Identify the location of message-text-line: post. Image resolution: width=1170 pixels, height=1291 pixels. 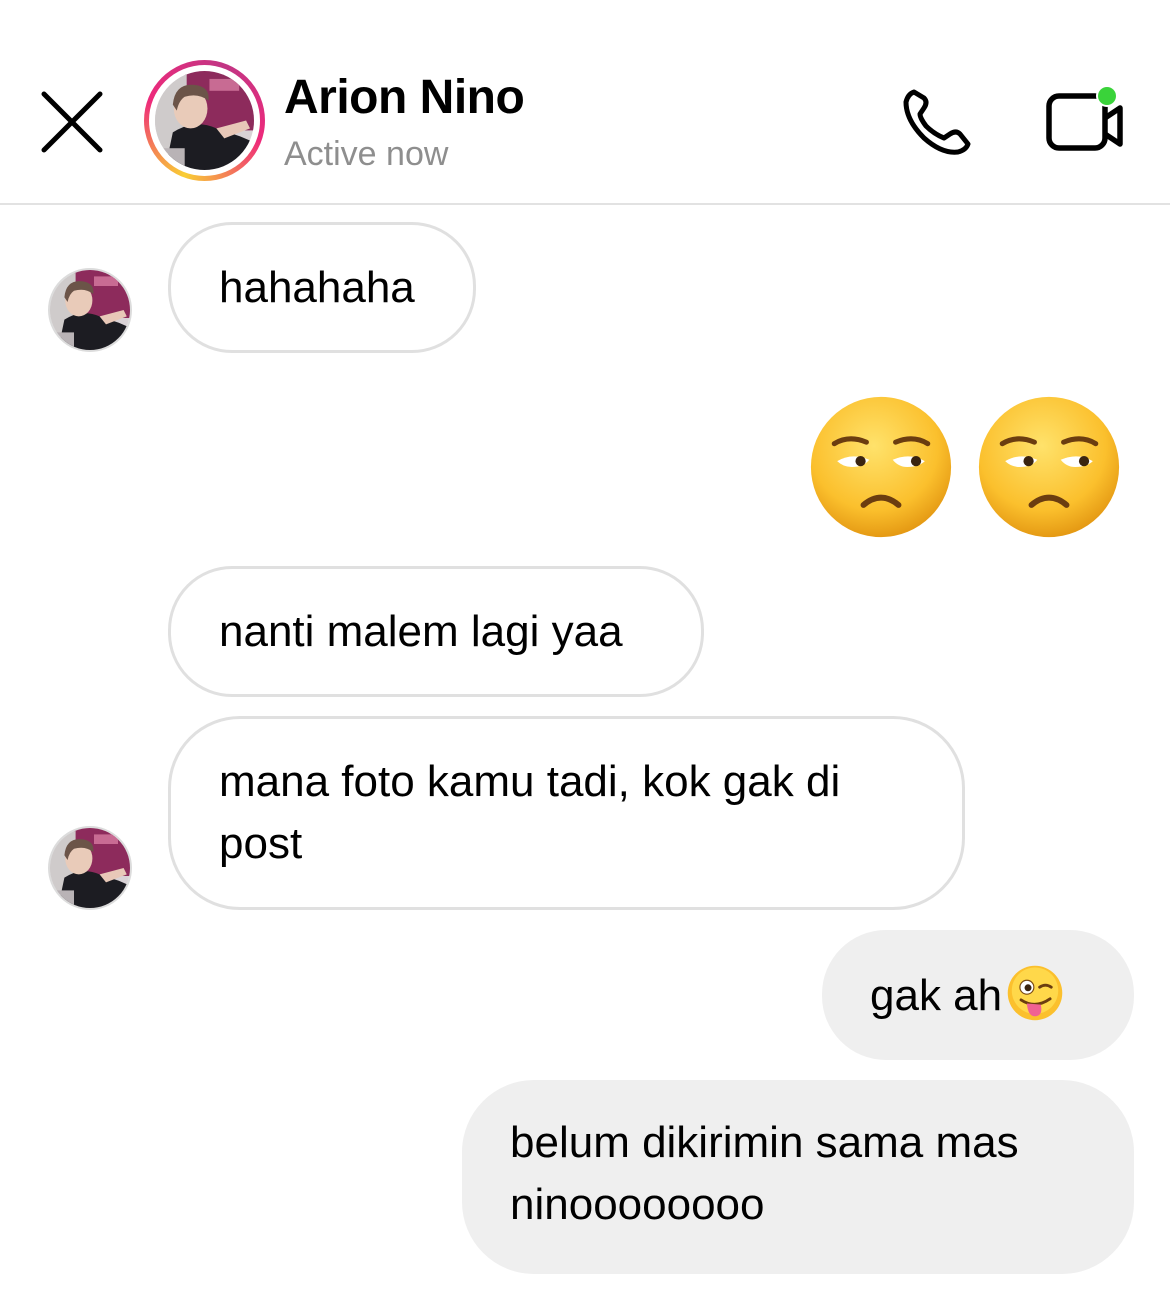
(261, 843).